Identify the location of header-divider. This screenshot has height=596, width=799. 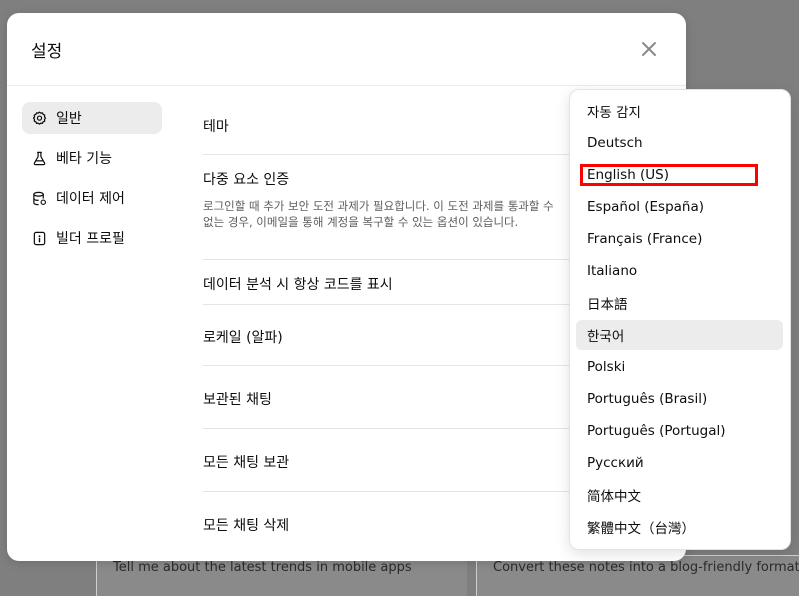
(346, 85).